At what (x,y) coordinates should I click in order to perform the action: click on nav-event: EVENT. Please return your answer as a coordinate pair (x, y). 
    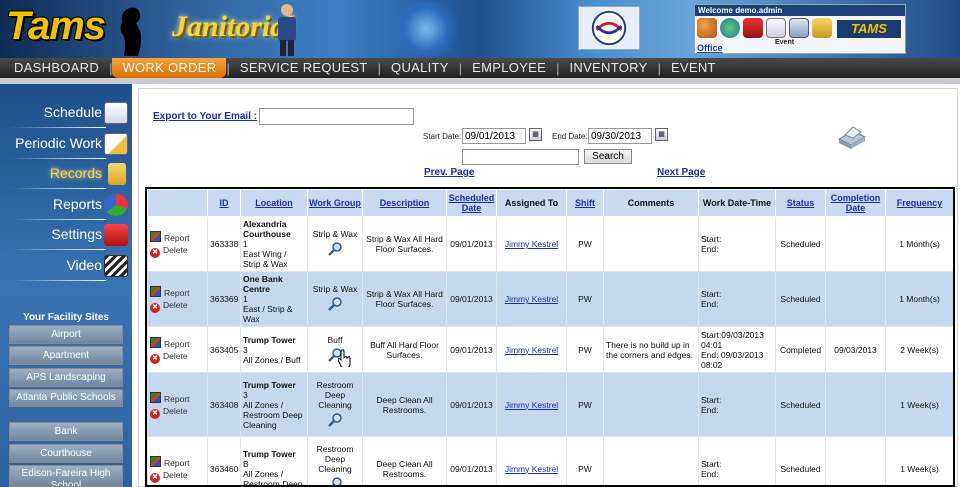
    Looking at the image, I should click on (693, 68).